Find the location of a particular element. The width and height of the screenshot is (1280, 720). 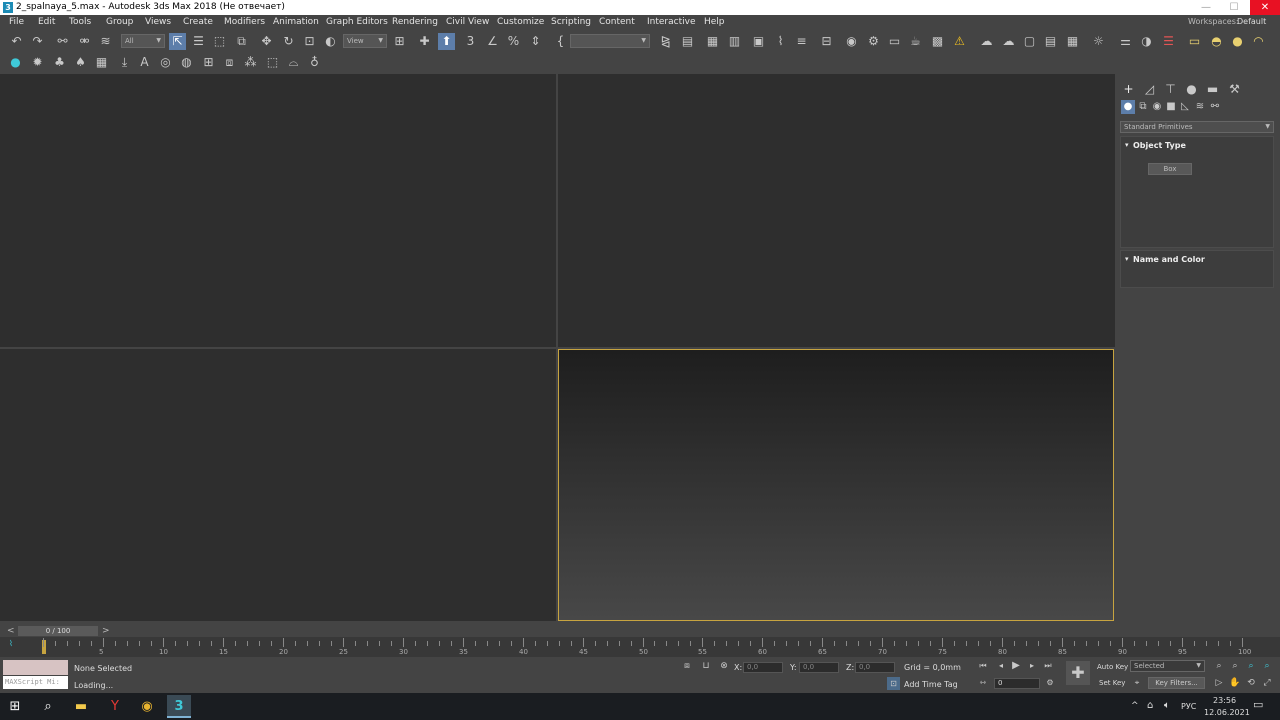

render-iterative-icon: ▩ is located at coordinates (937, 41).